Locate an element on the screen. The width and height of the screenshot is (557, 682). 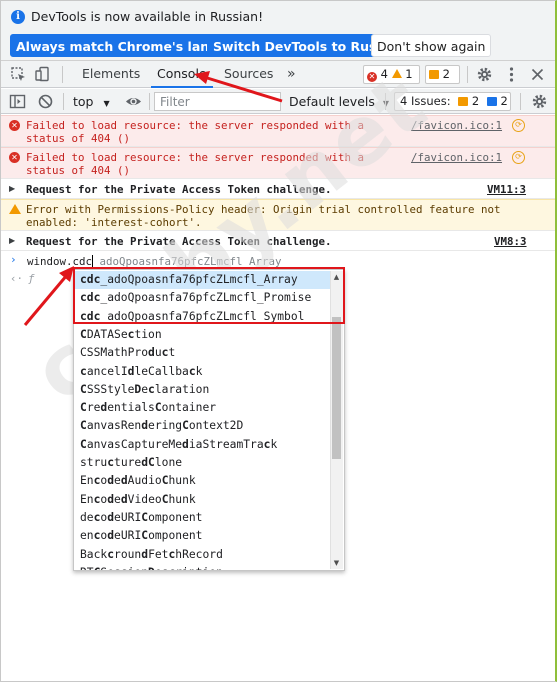
log-levels-label: Default levels is located at coordinates (332, 101).